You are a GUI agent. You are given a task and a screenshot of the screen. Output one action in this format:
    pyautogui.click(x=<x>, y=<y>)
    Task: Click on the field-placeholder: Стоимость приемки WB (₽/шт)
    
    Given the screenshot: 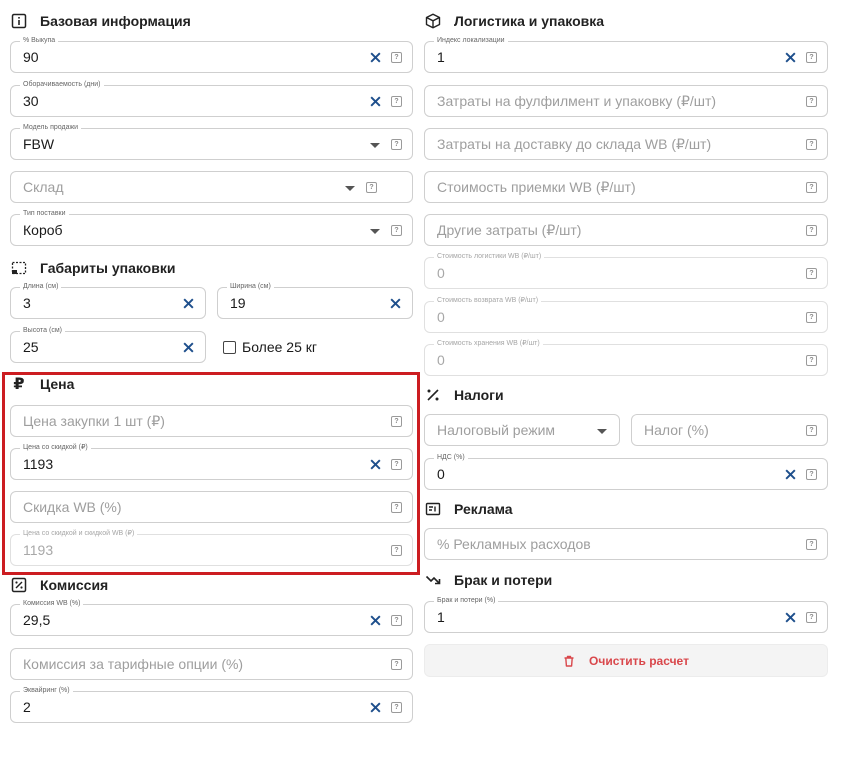 What is the action you would take?
    pyautogui.click(x=536, y=187)
    